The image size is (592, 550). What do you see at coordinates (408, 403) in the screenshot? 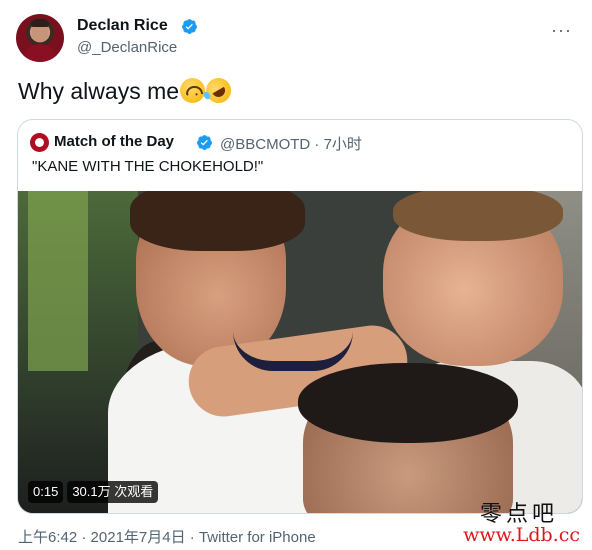
I see `video-player-3-hair` at bounding box center [408, 403].